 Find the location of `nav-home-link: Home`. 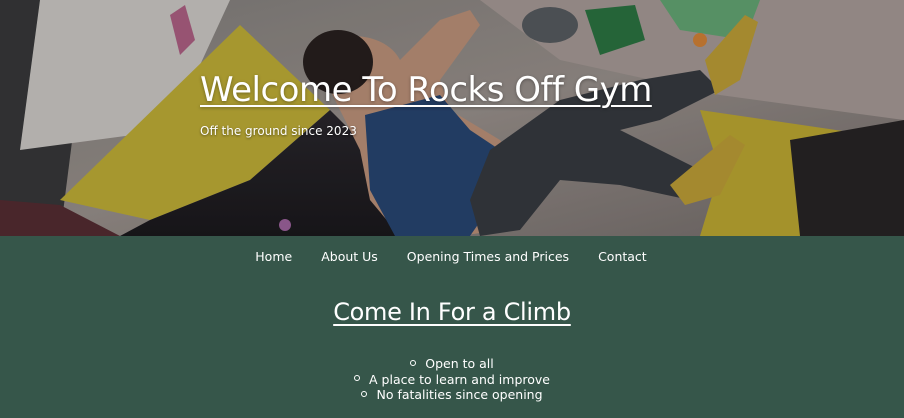

nav-home-link: Home is located at coordinates (273, 256).